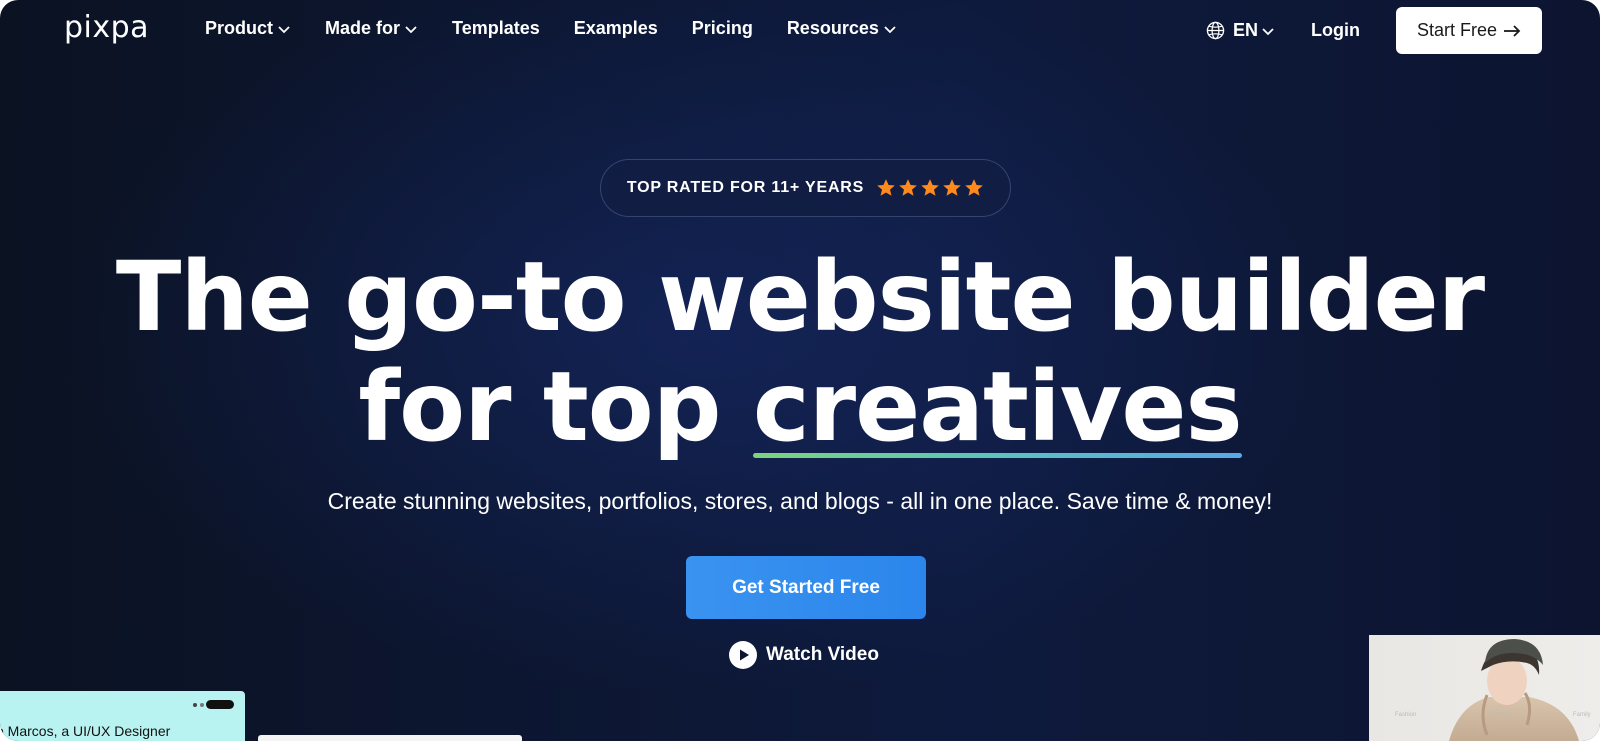 This screenshot has width=1600, height=741. What do you see at coordinates (1582, 715) in the screenshot?
I see `category-family: Family` at bounding box center [1582, 715].